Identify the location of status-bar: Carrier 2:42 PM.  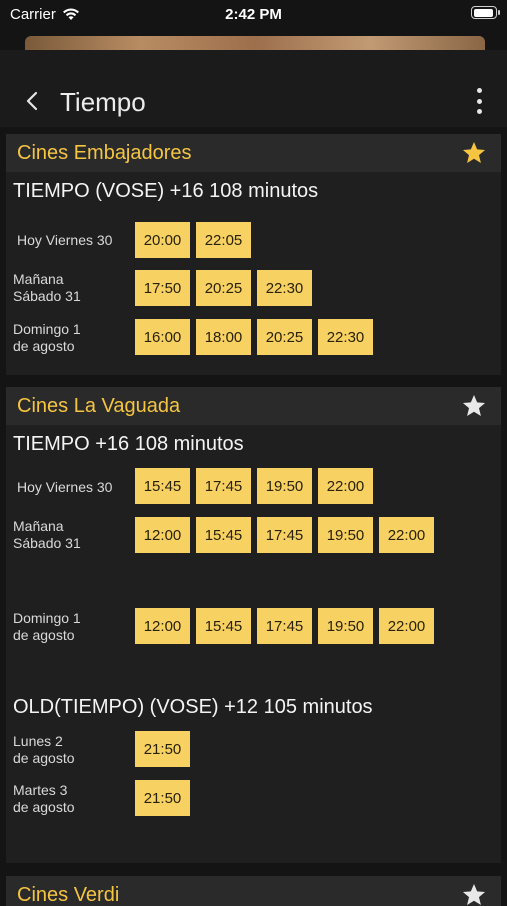
(253, 15).